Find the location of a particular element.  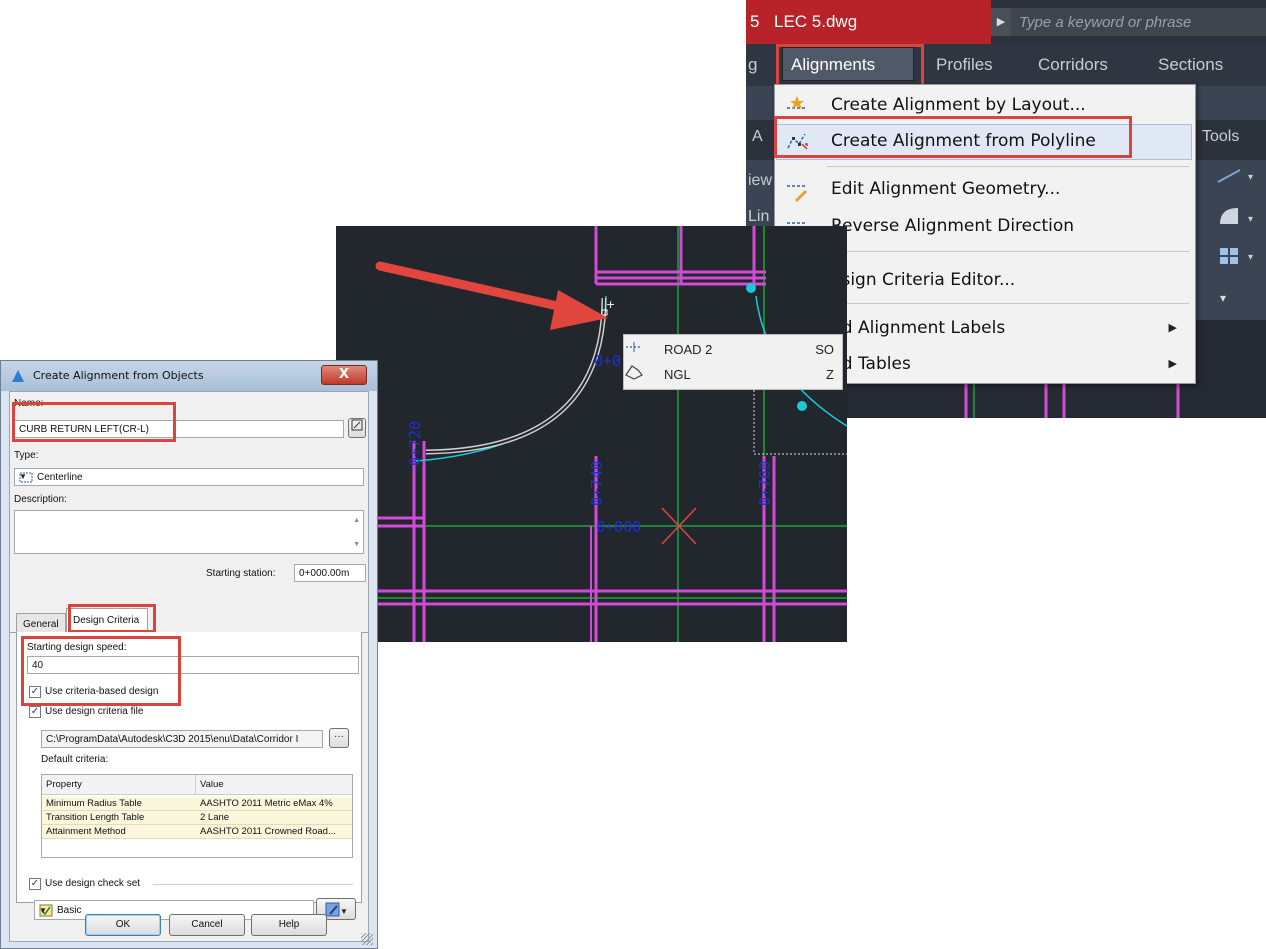

alignment-icon is located at coordinates (634, 347).